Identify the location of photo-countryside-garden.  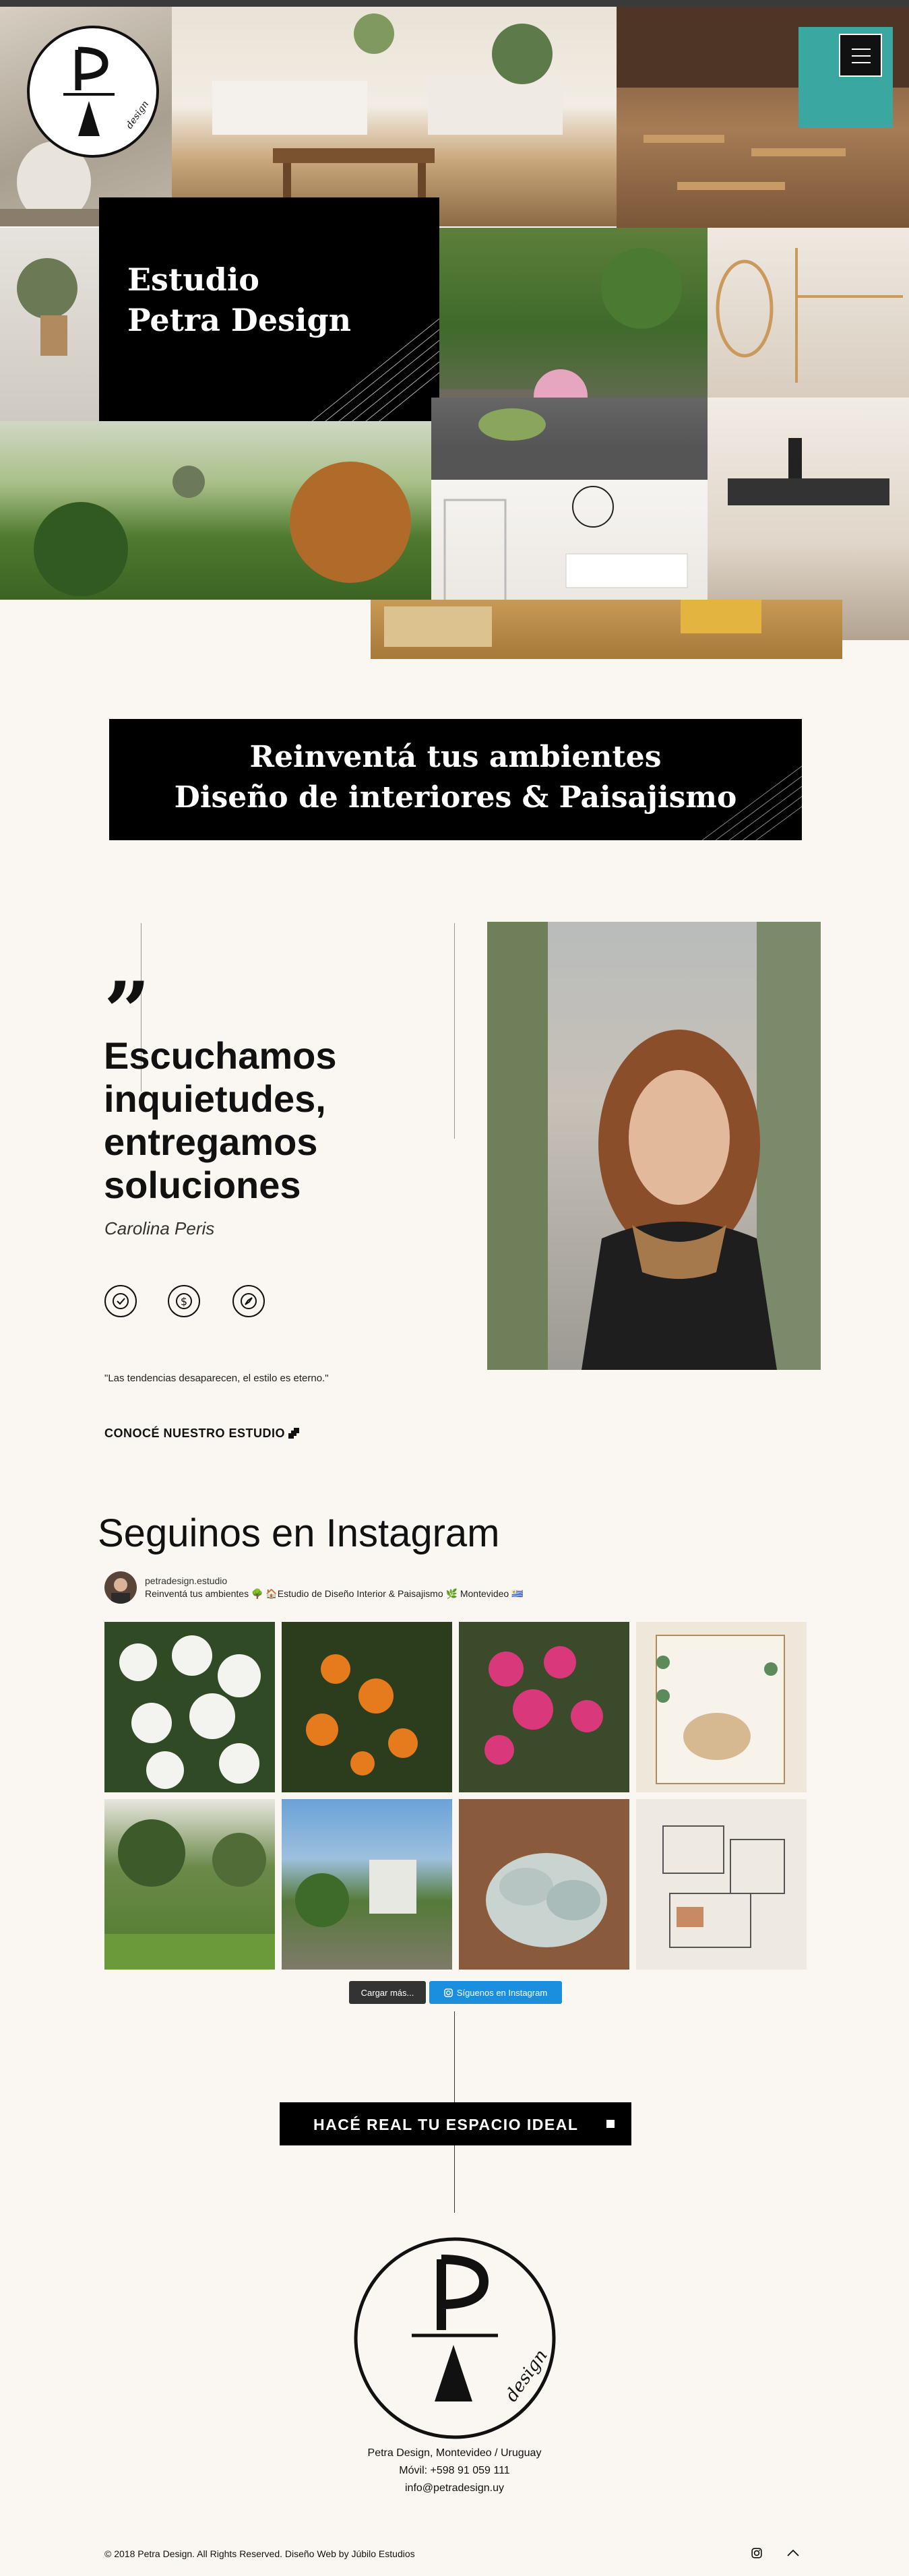
(215, 510).